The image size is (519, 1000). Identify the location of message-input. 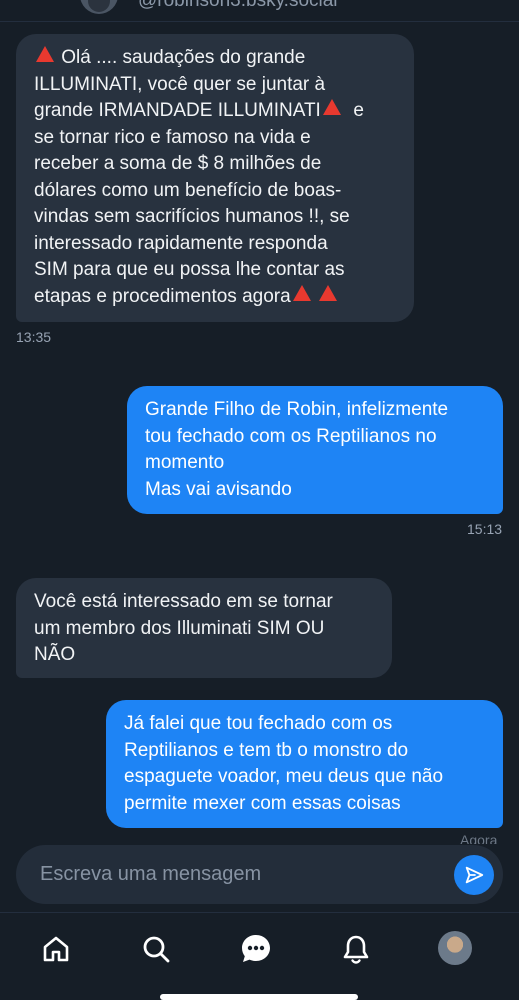
(240, 874).